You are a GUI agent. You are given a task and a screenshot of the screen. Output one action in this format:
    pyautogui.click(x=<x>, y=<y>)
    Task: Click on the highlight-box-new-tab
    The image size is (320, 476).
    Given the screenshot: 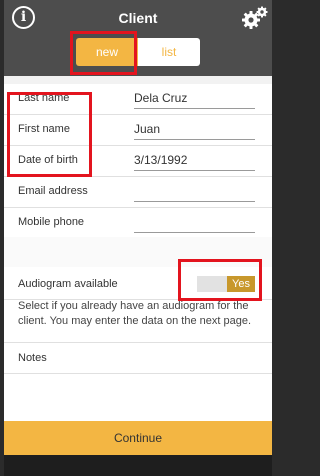 What is the action you would take?
    pyautogui.click(x=103, y=53)
    